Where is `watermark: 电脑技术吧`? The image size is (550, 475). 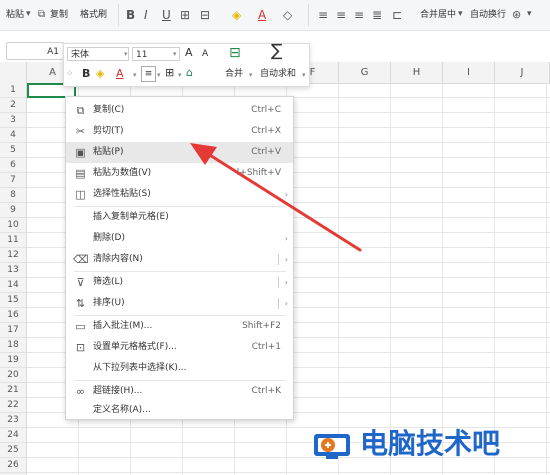
watermark: 电脑技术吧 is located at coordinates (429, 444).